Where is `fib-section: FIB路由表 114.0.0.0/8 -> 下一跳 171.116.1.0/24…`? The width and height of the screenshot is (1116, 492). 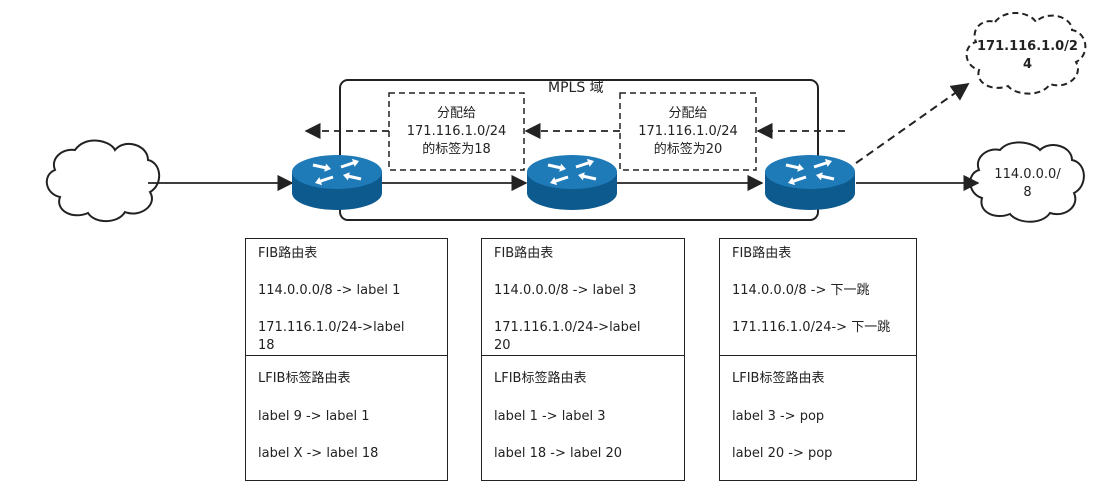 fib-section: FIB路由表 114.0.0.0/8 -> 下一跳 171.116.1.0/24… is located at coordinates (818, 297).